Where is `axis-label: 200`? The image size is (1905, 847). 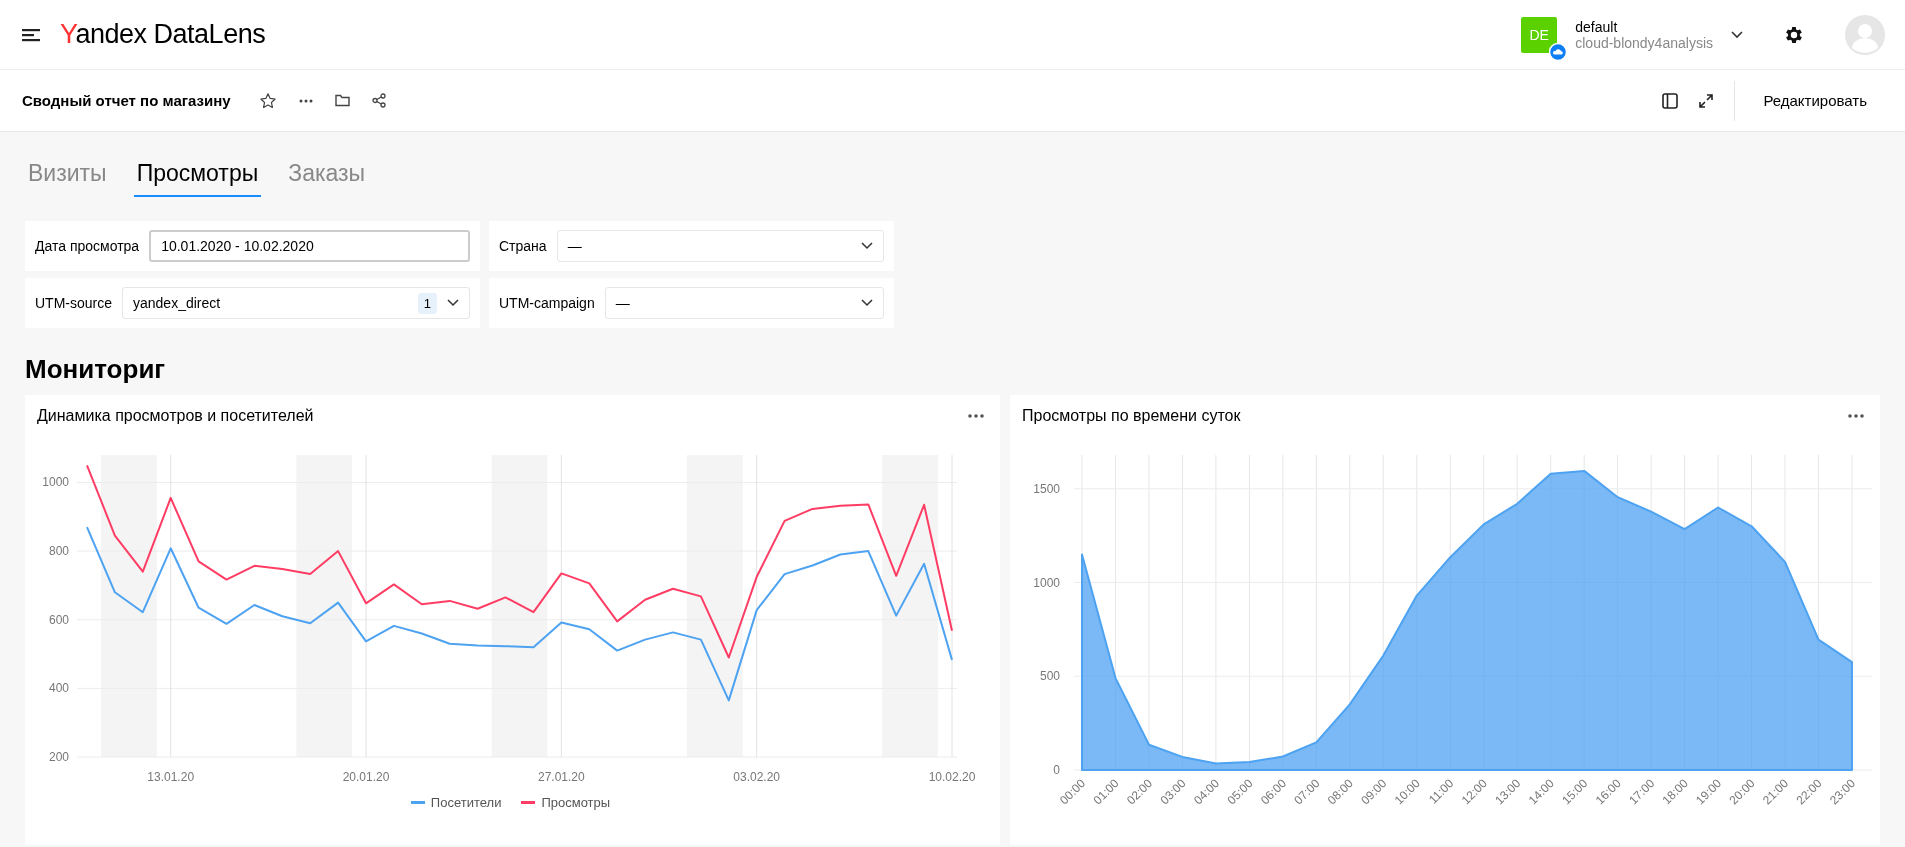
axis-label: 200 is located at coordinates (58, 757).